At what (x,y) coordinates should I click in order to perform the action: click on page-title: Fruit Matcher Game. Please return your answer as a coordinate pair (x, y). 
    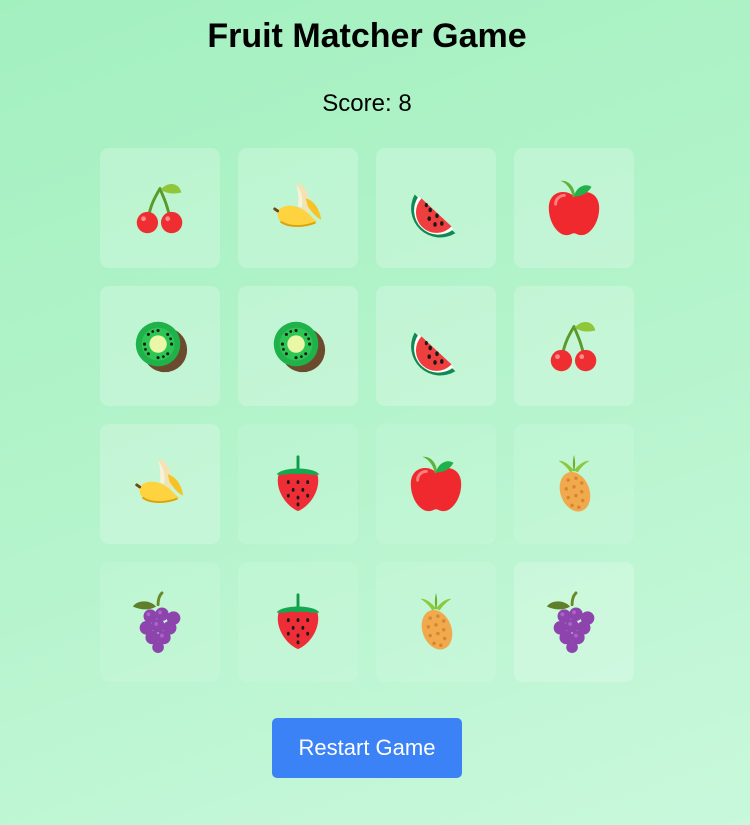
    Looking at the image, I should click on (367, 36).